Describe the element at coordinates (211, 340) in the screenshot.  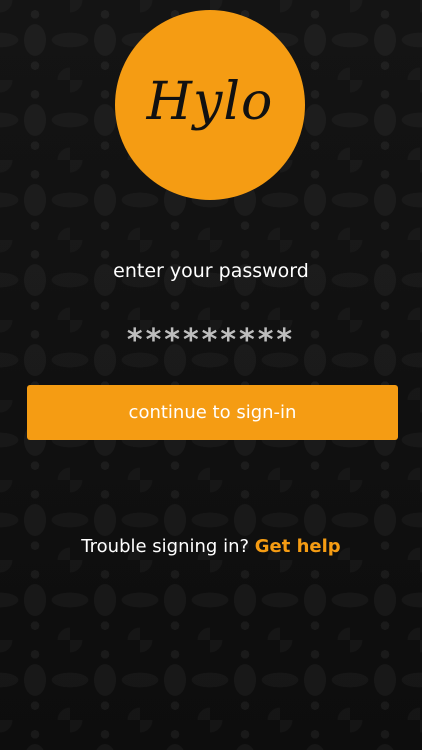
I see `password-input` at that location.